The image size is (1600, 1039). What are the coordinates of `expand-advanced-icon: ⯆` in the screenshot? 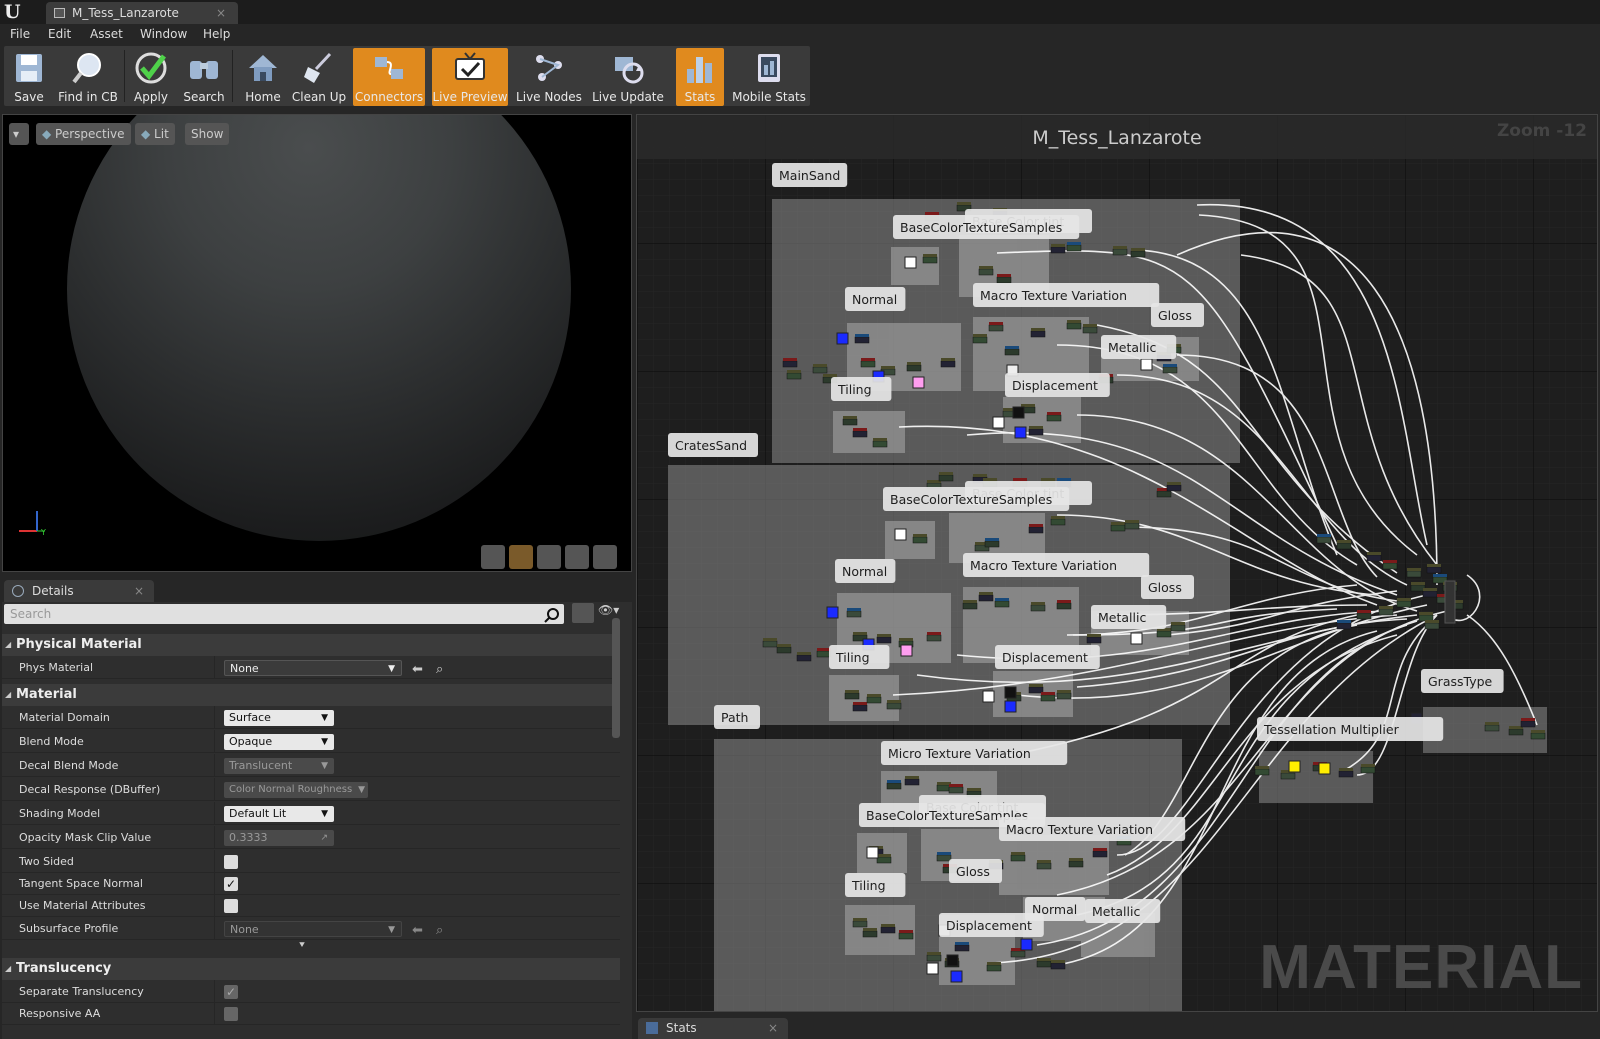 It's located at (302, 945).